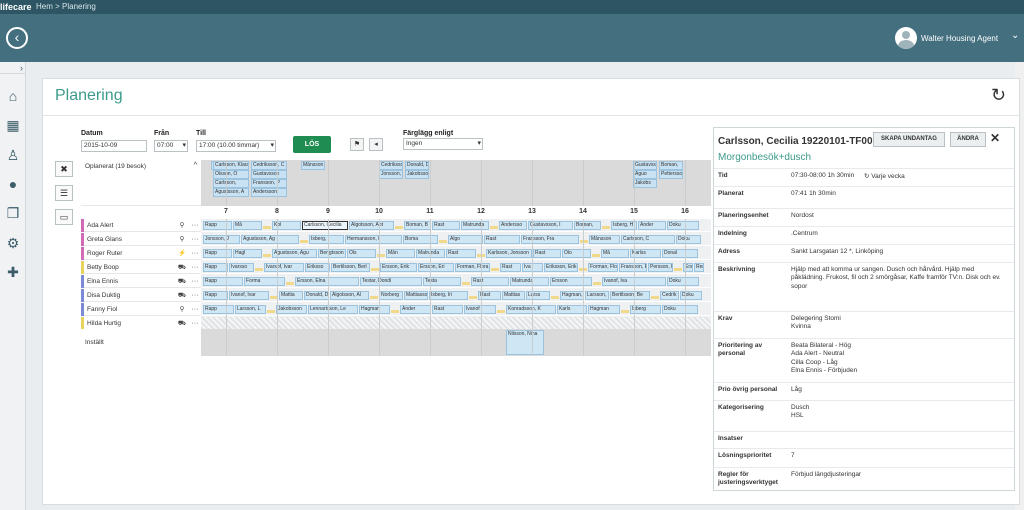 This screenshot has height=510, width=1024. Describe the element at coordinates (416, 295) in the screenshot. I see `booking-block: Mattiasso` at that location.